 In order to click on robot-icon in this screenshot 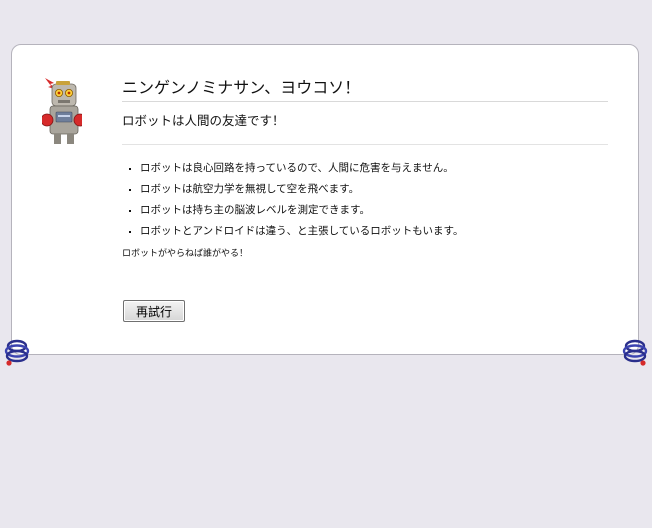, I will do `click(62, 111)`.